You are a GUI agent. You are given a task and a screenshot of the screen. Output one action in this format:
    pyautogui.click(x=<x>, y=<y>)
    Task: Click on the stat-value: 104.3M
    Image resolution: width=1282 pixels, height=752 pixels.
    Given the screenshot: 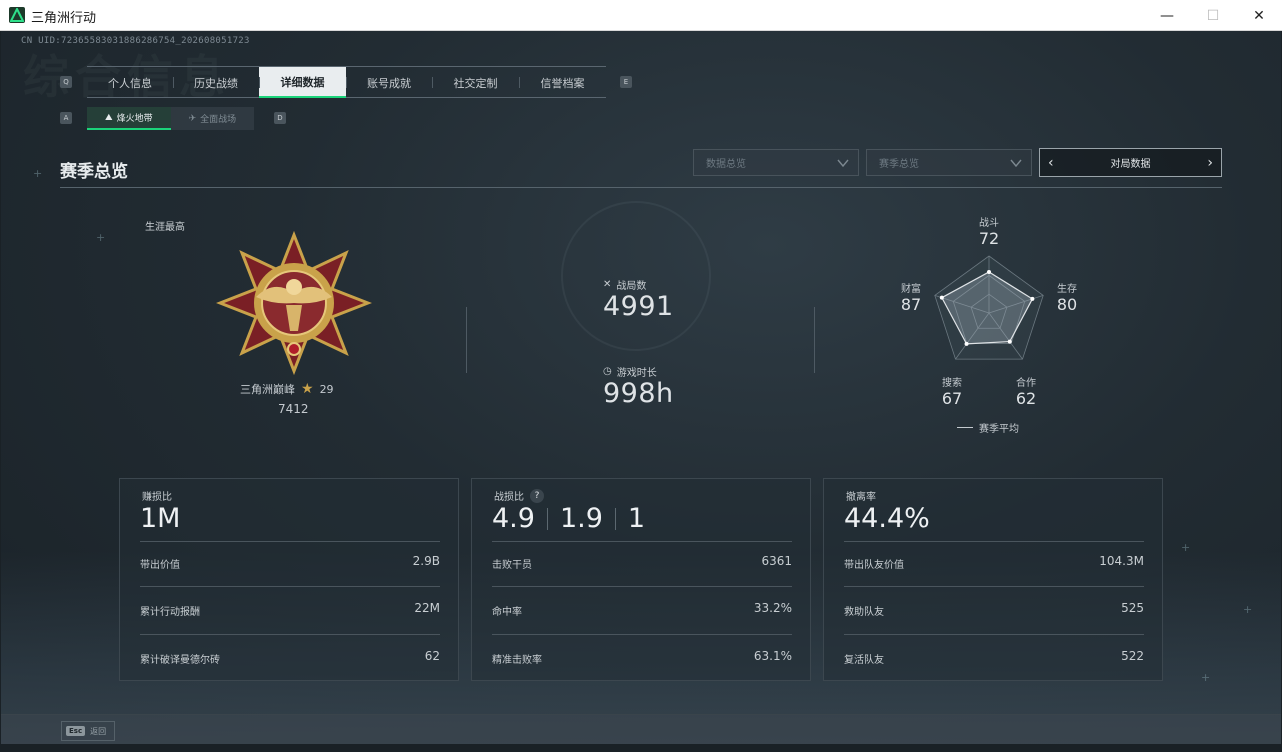 What is the action you would take?
    pyautogui.click(x=1121, y=561)
    